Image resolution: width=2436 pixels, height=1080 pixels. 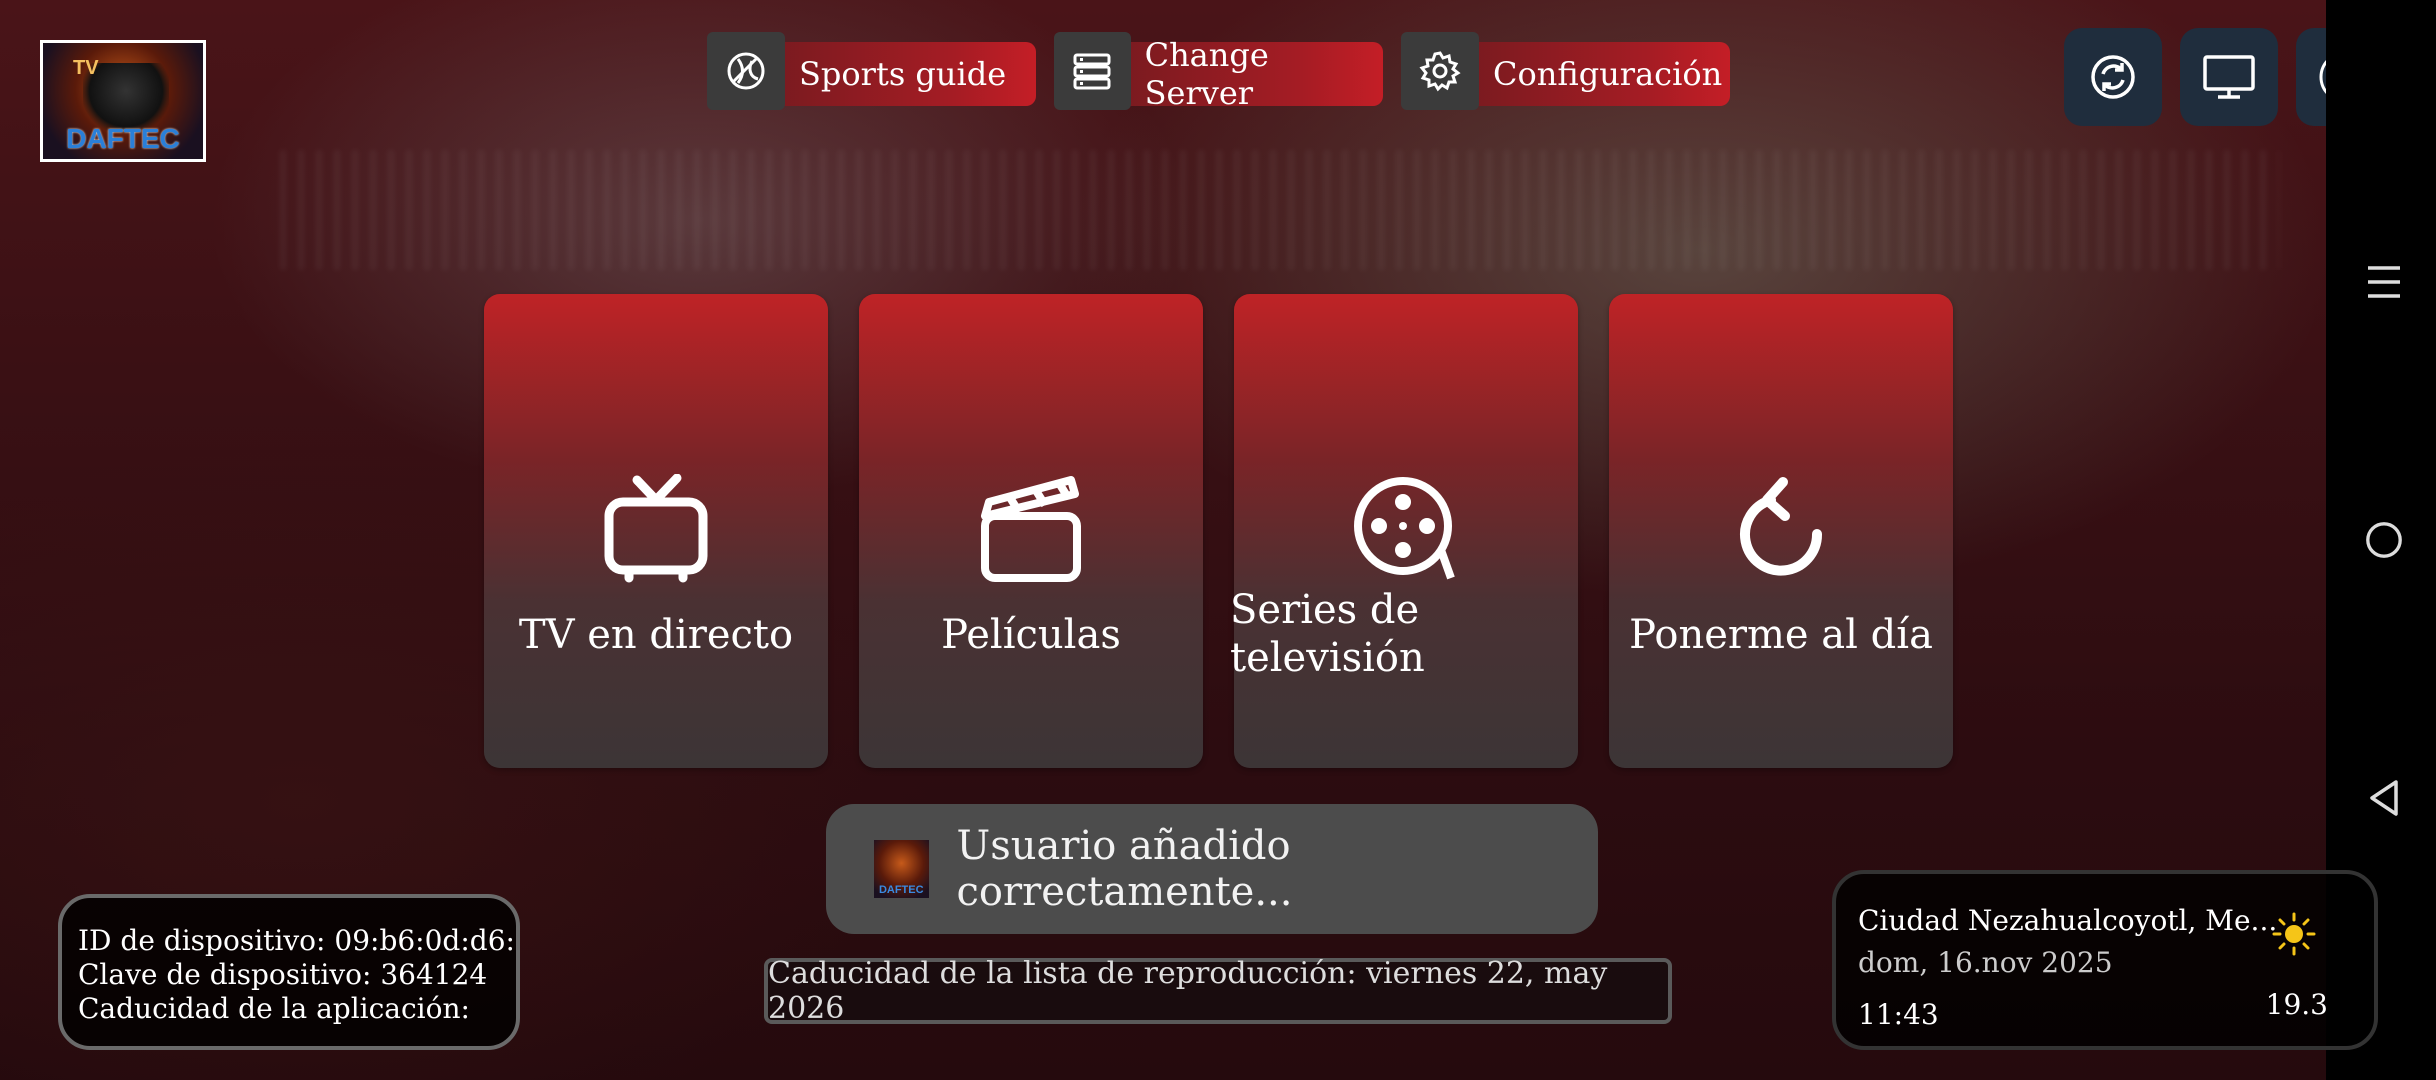 What do you see at coordinates (1092, 70) in the screenshot?
I see `server-list-icon` at bounding box center [1092, 70].